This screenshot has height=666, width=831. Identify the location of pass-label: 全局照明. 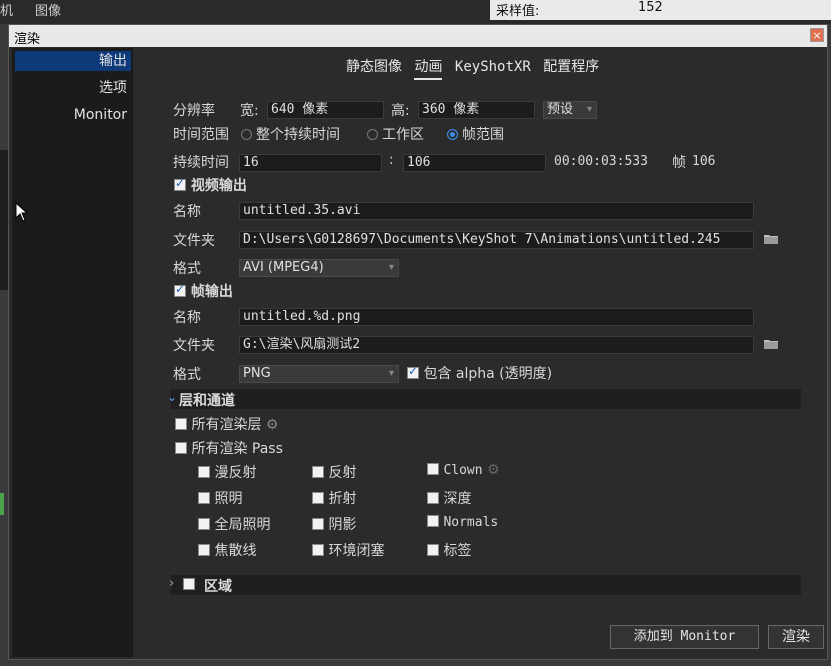
(242, 525).